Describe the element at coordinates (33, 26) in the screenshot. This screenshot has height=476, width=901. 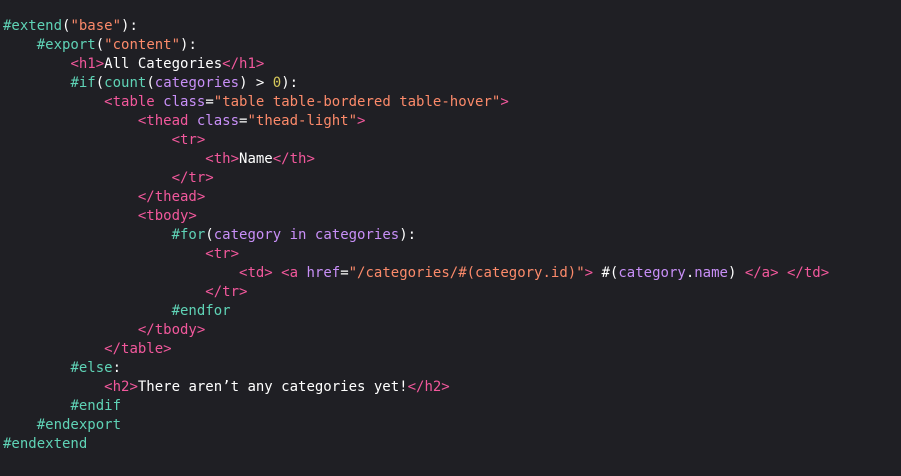
I see `directive-token: #extend` at that location.